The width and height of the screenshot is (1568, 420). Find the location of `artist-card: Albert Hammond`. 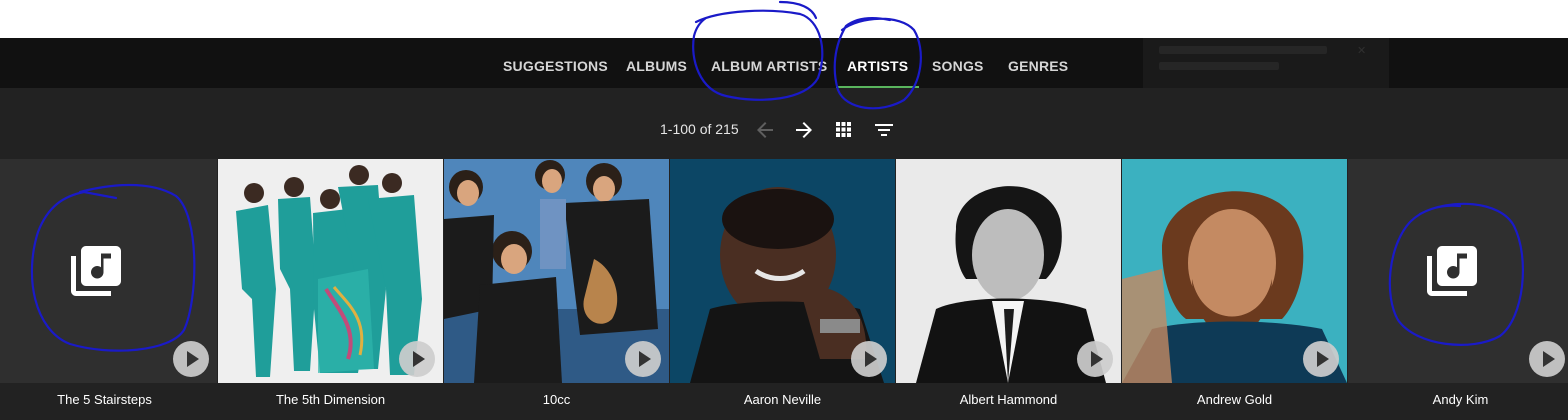

artist-card: Albert Hammond is located at coordinates (1008, 289).